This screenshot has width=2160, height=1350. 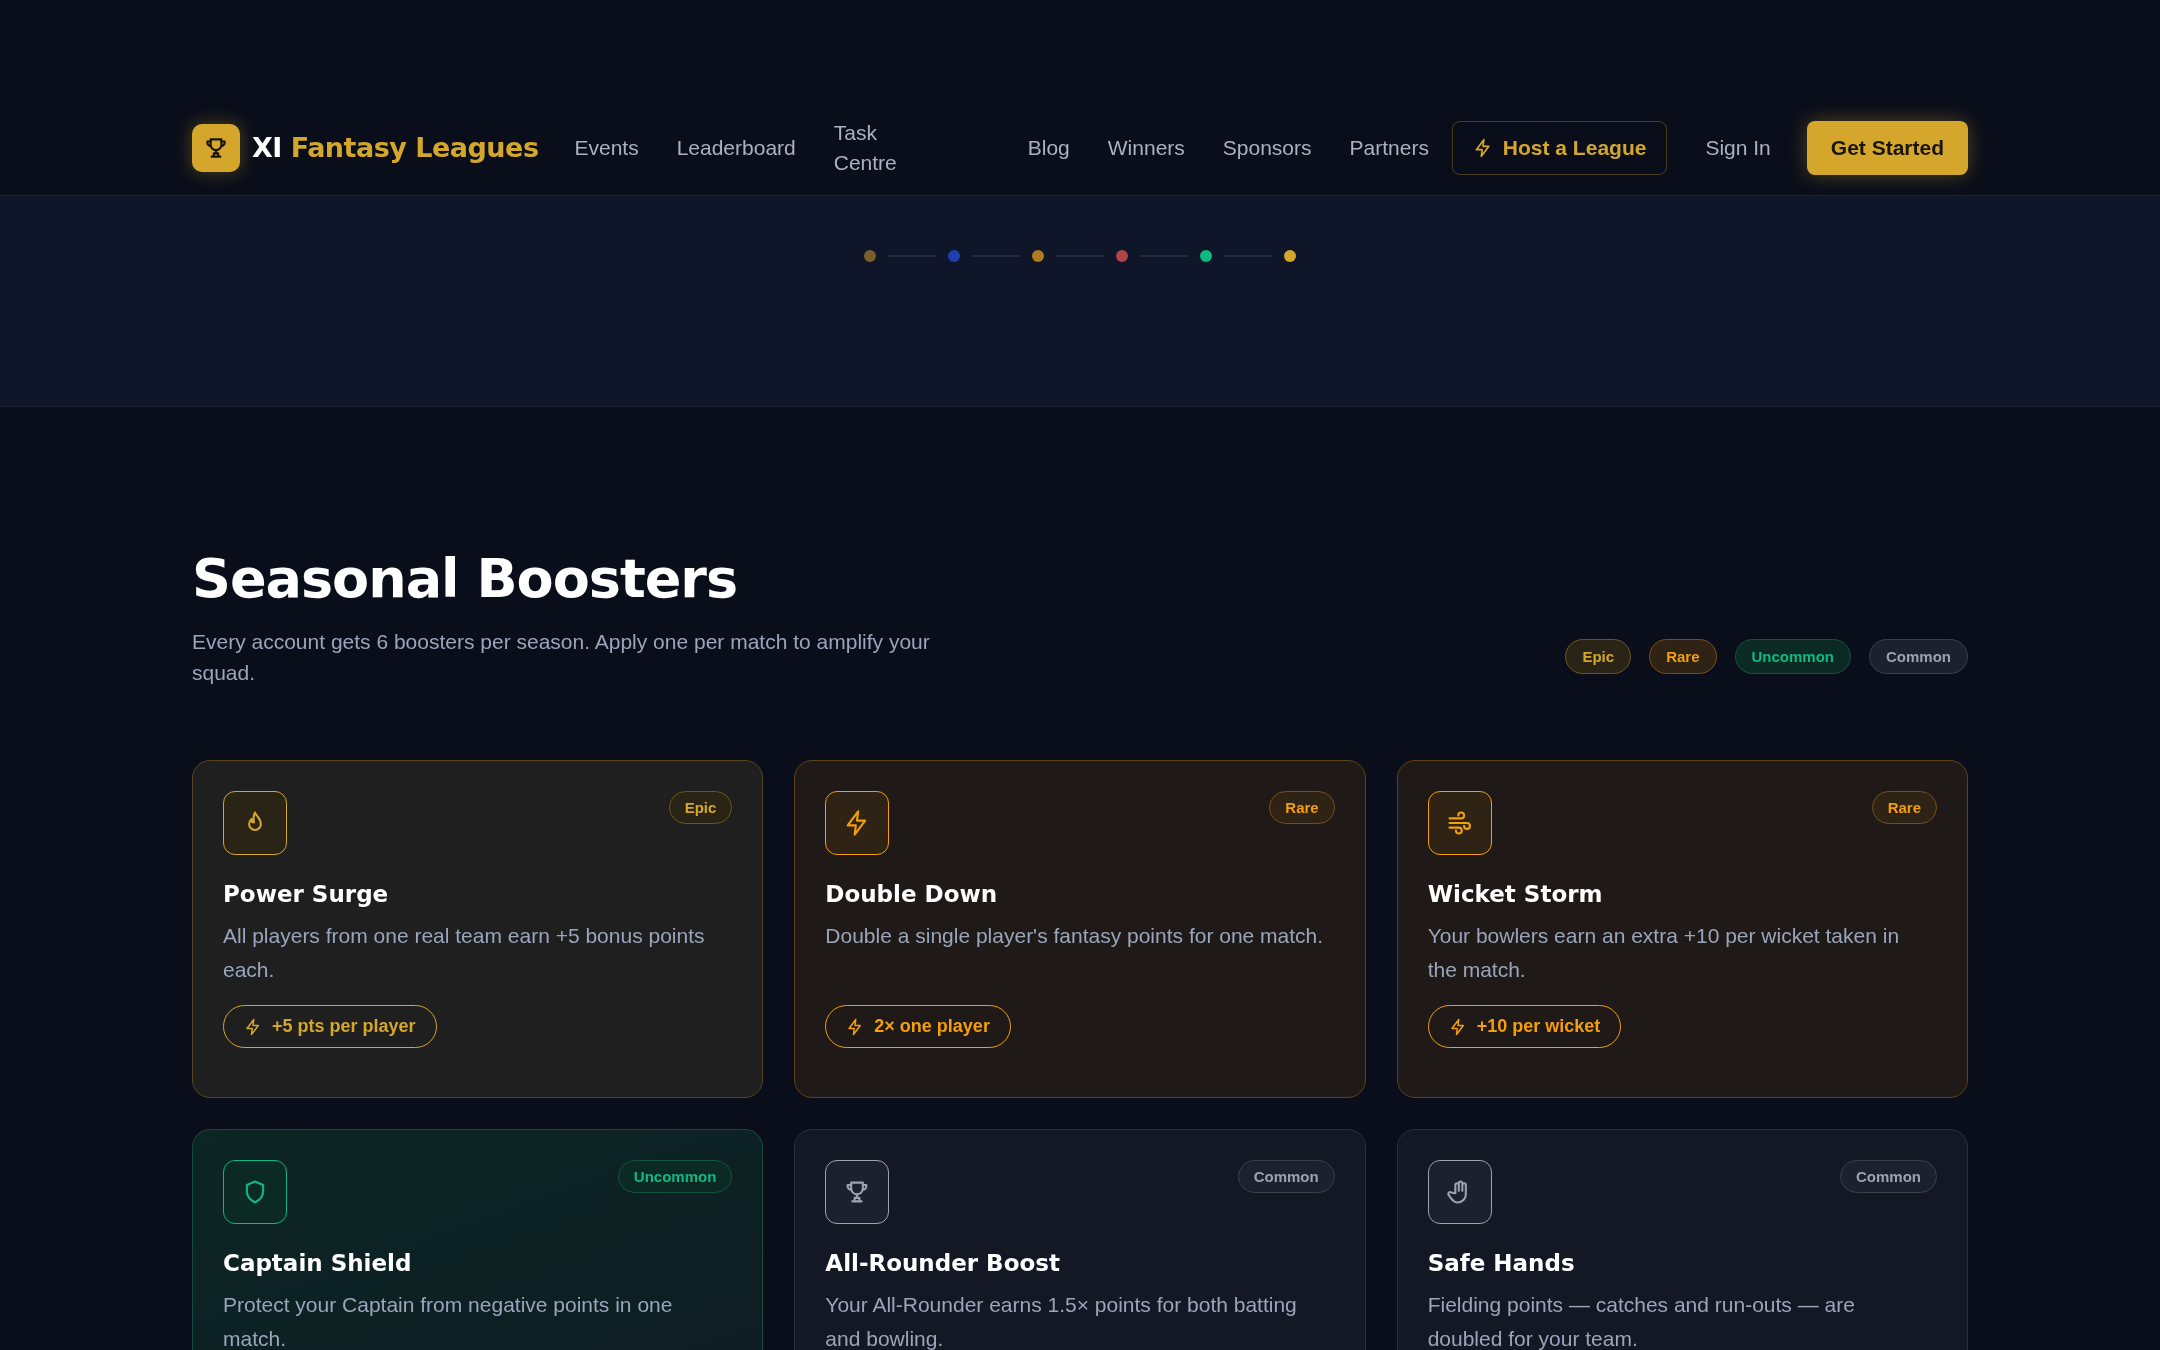 What do you see at coordinates (1918, 656) in the screenshot?
I see `rarity-chip: Common` at bounding box center [1918, 656].